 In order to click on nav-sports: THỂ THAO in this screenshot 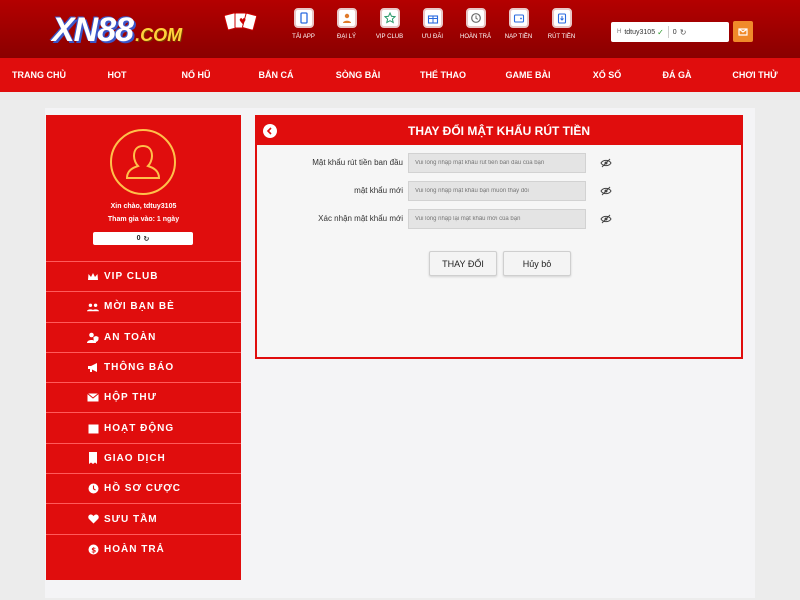, I will do `click(443, 75)`.